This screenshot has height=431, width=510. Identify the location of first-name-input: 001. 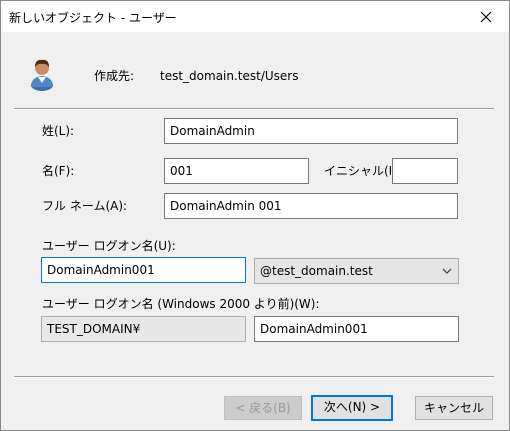
(236, 171).